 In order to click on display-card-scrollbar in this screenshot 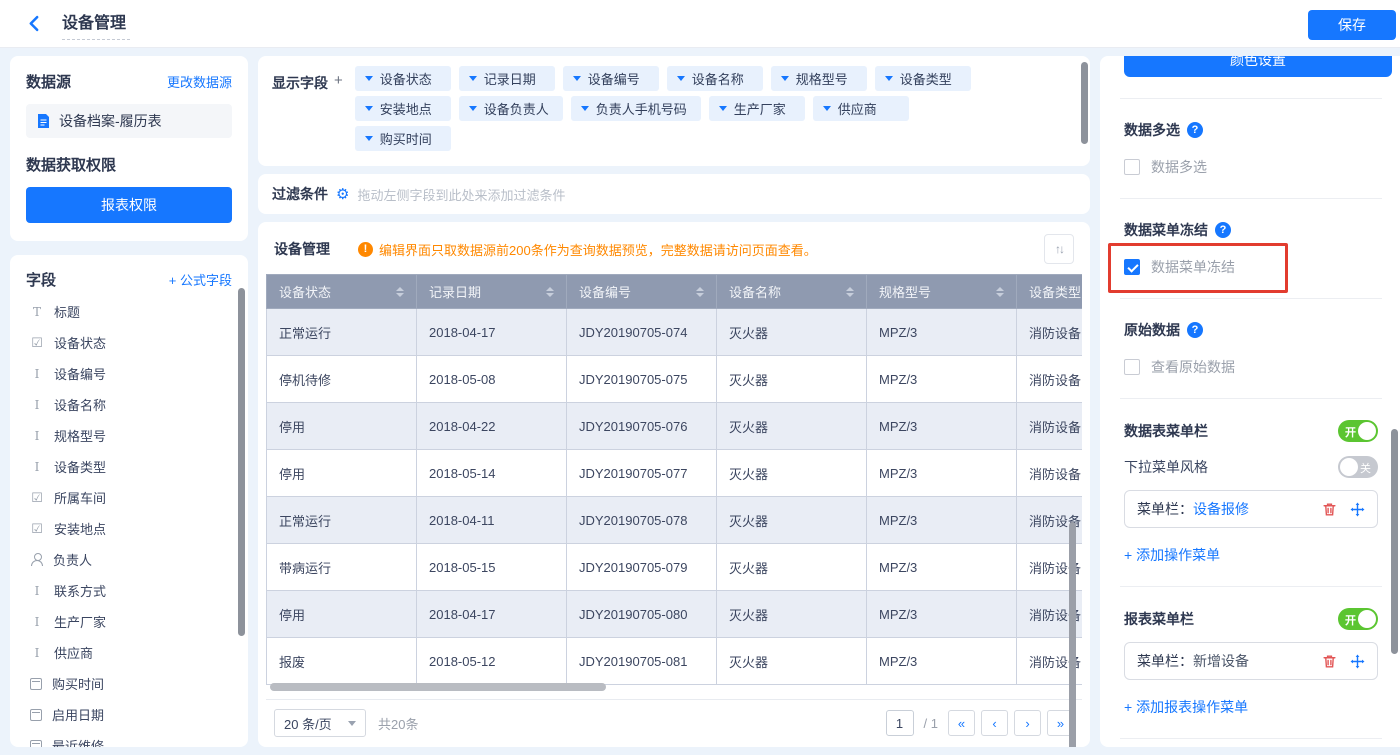, I will do `click(1084, 103)`.